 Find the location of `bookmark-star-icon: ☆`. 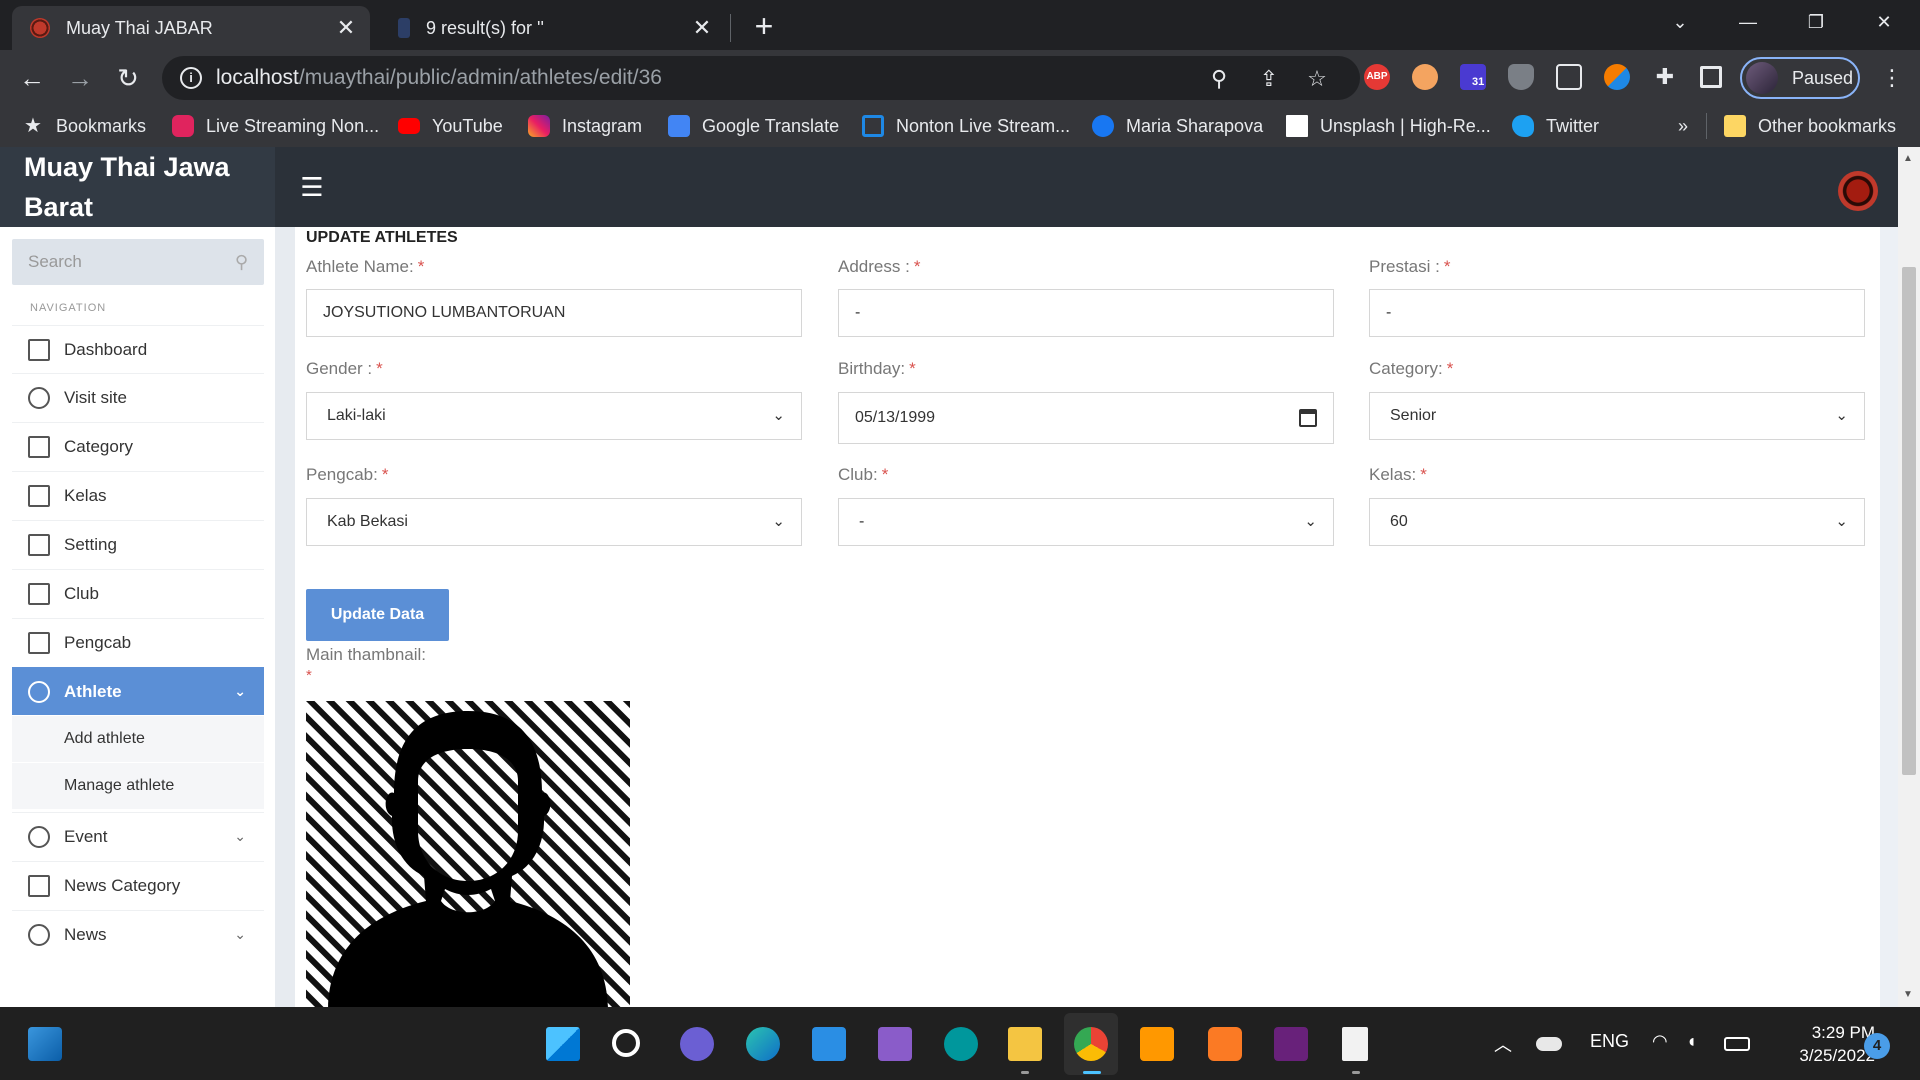

bookmark-star-icon: ☆ is located at coordinates (1317, 79).